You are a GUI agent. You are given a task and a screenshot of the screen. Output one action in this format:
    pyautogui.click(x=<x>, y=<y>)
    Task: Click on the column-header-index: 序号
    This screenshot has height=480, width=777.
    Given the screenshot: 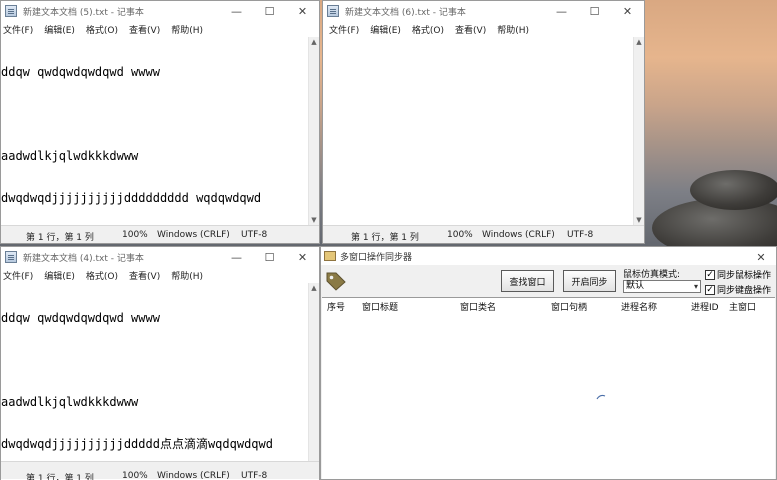 What is the action you would take?
    pyautogui.click(x=336, y=306)
    